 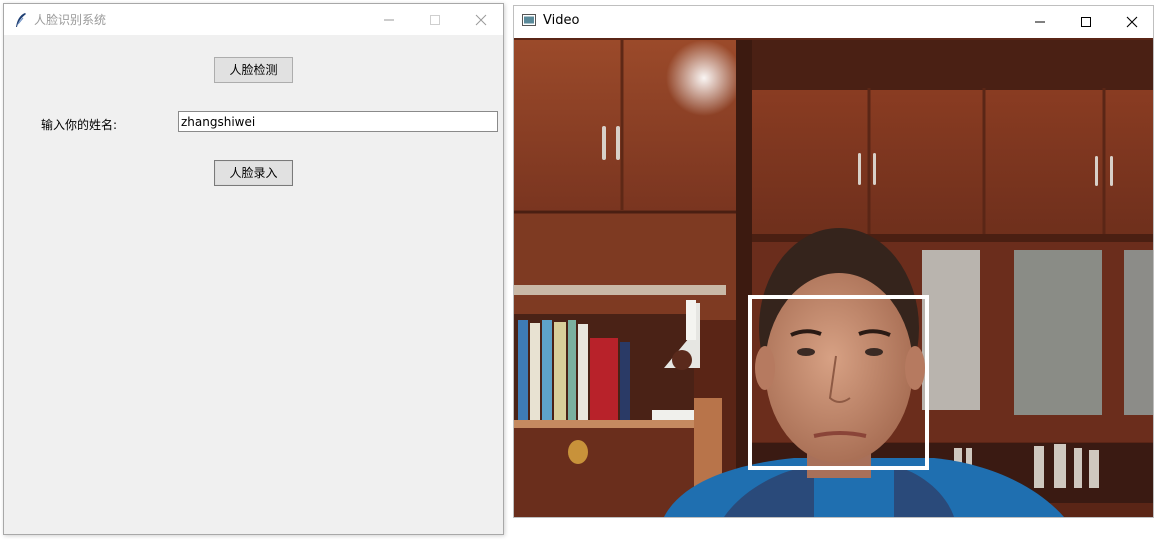 I want to click on name-input, so click(x=338, y=121).